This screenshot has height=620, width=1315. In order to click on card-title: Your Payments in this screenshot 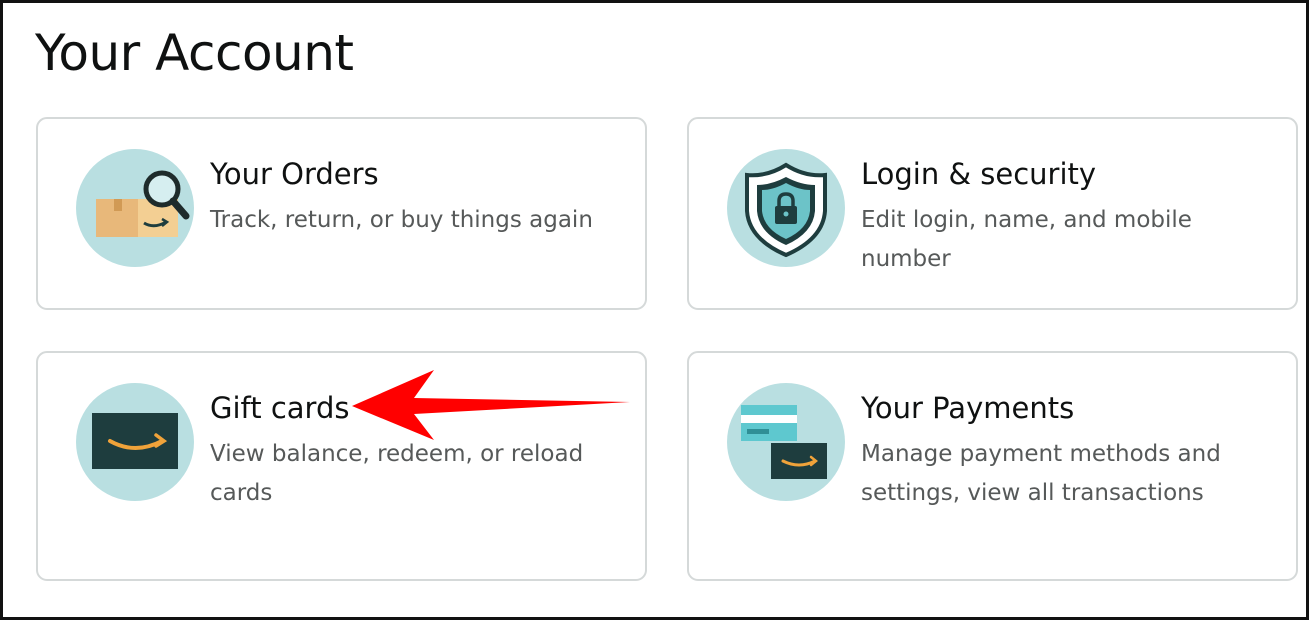, I will do `click(968, 408)`.